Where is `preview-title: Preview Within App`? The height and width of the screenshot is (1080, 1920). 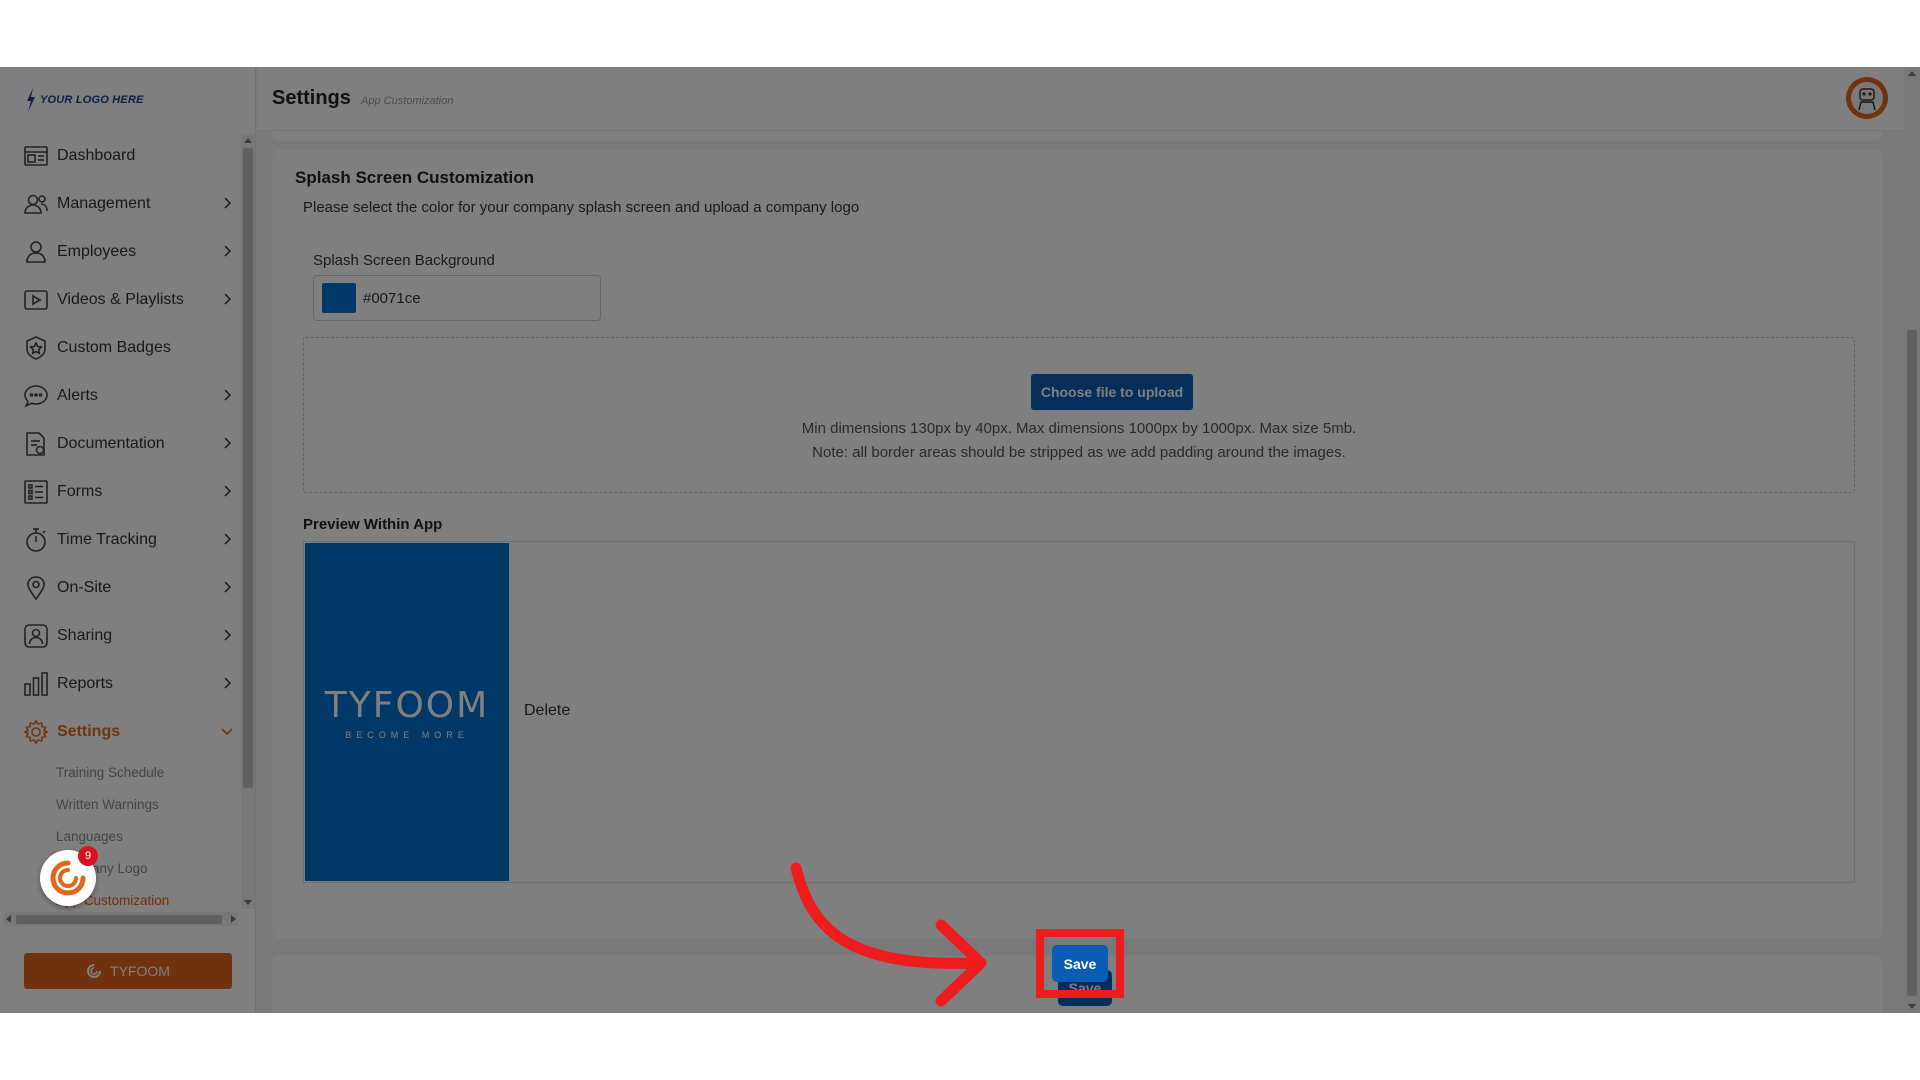
preview-title: Preview Within App is located at coordinates (373, 524).